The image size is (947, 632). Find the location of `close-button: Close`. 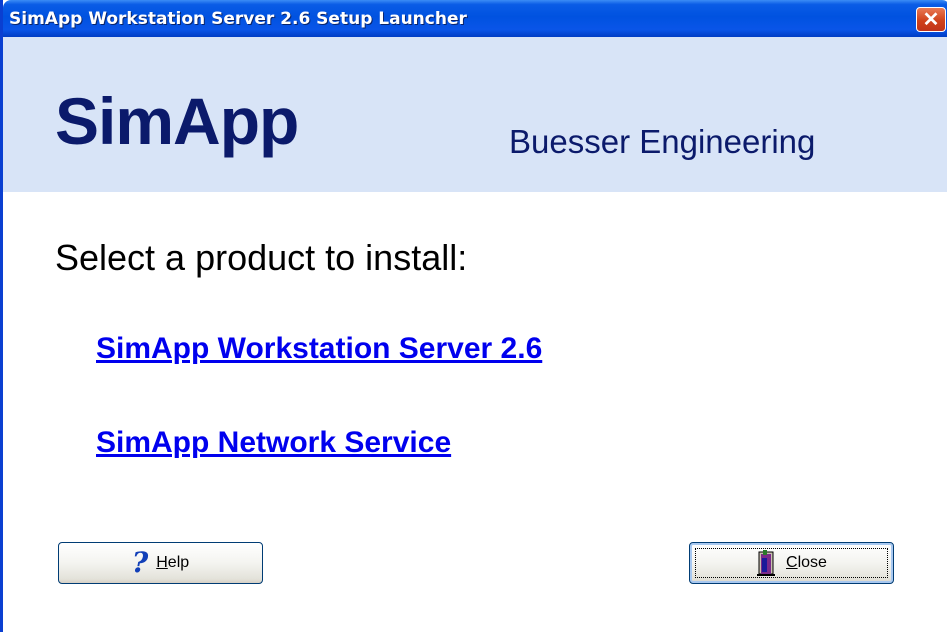

close-button: Close is located at coordinates (791, 563).